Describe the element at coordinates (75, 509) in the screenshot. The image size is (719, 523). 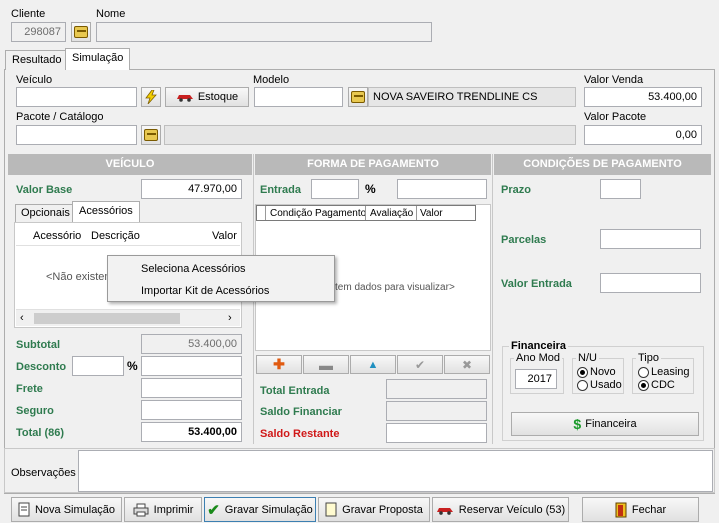
I see `nova-simulacao-label: Nova Simulação` at that location.